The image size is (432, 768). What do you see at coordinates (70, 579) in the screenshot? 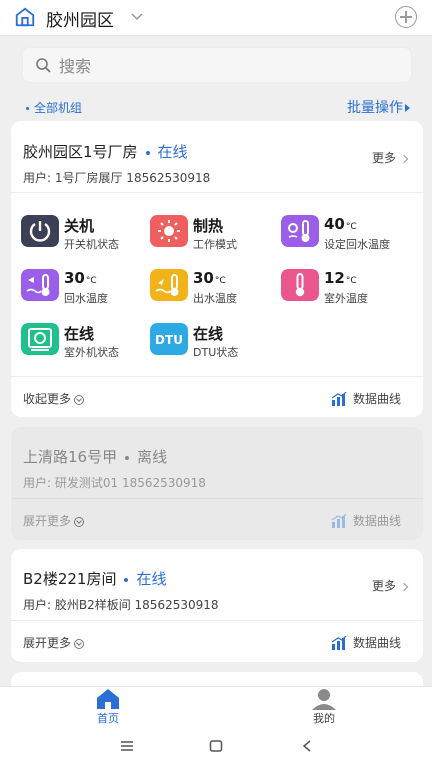
I see `device-name: B2楼221房间` at bounding box center [70, 579].